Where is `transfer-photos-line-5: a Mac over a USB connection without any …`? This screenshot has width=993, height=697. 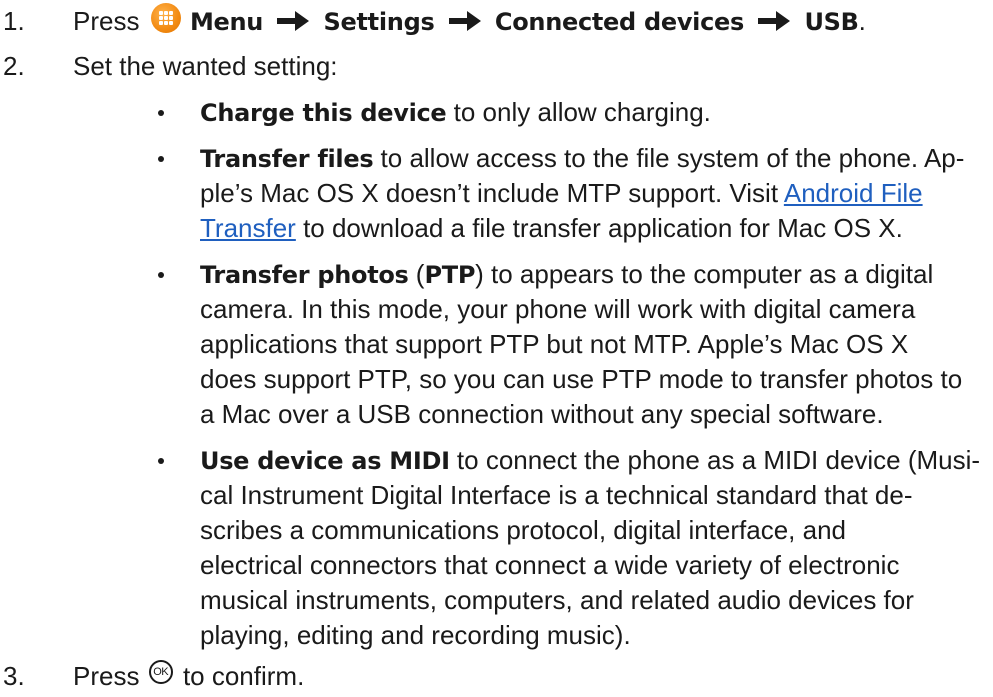
transfer-photos-line-5: a Mac over a USB connection without any … is located at coordinates (542, 414).